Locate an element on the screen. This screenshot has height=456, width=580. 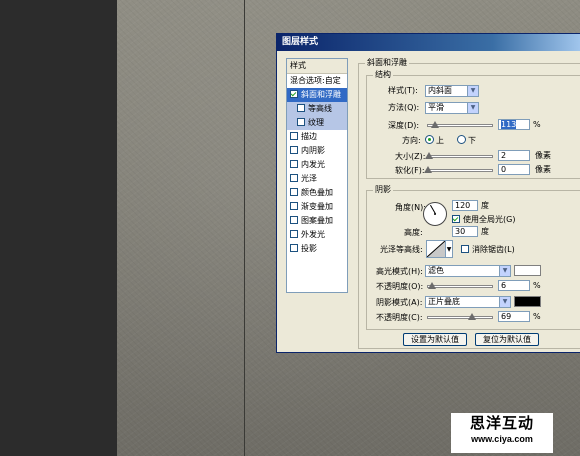
bevel-checkbox is located at coordinates (294, 93).